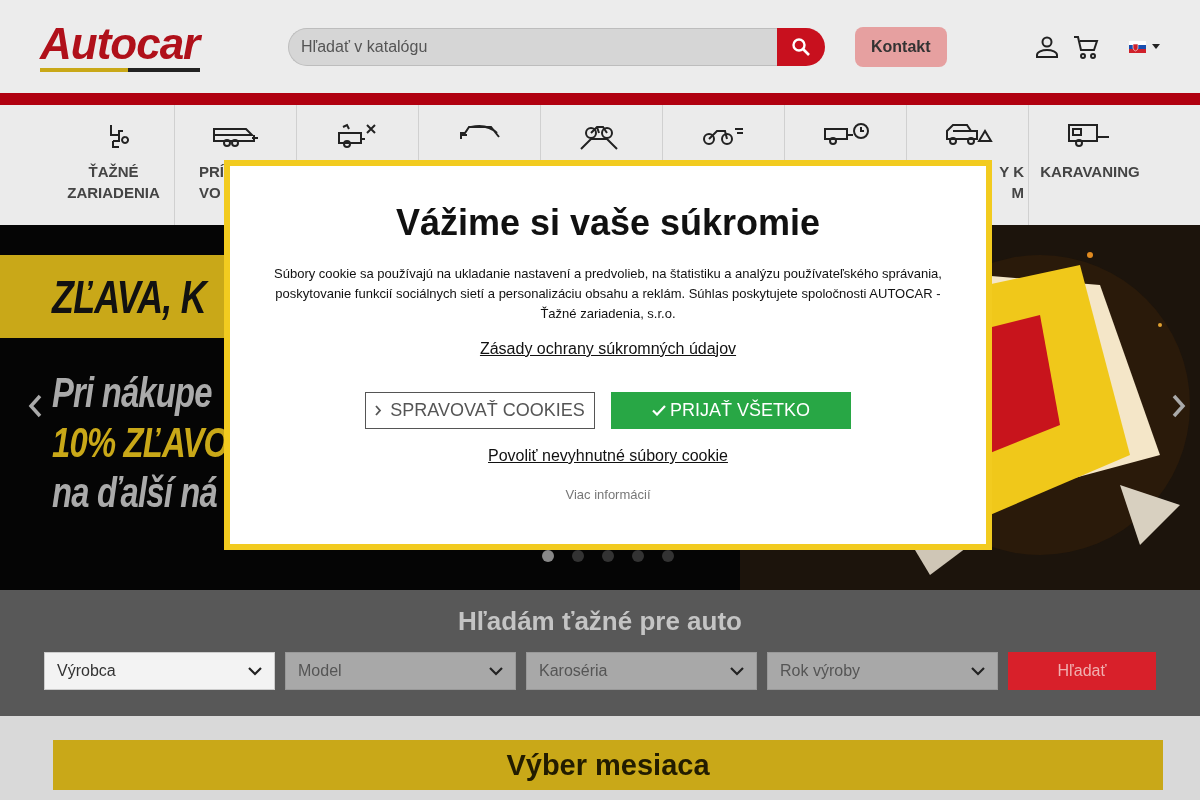  What do you see at coordinates (132, 393) in the screenshot?
I see `banner-text: Pri nákupe` at bounding box center [132, 393].